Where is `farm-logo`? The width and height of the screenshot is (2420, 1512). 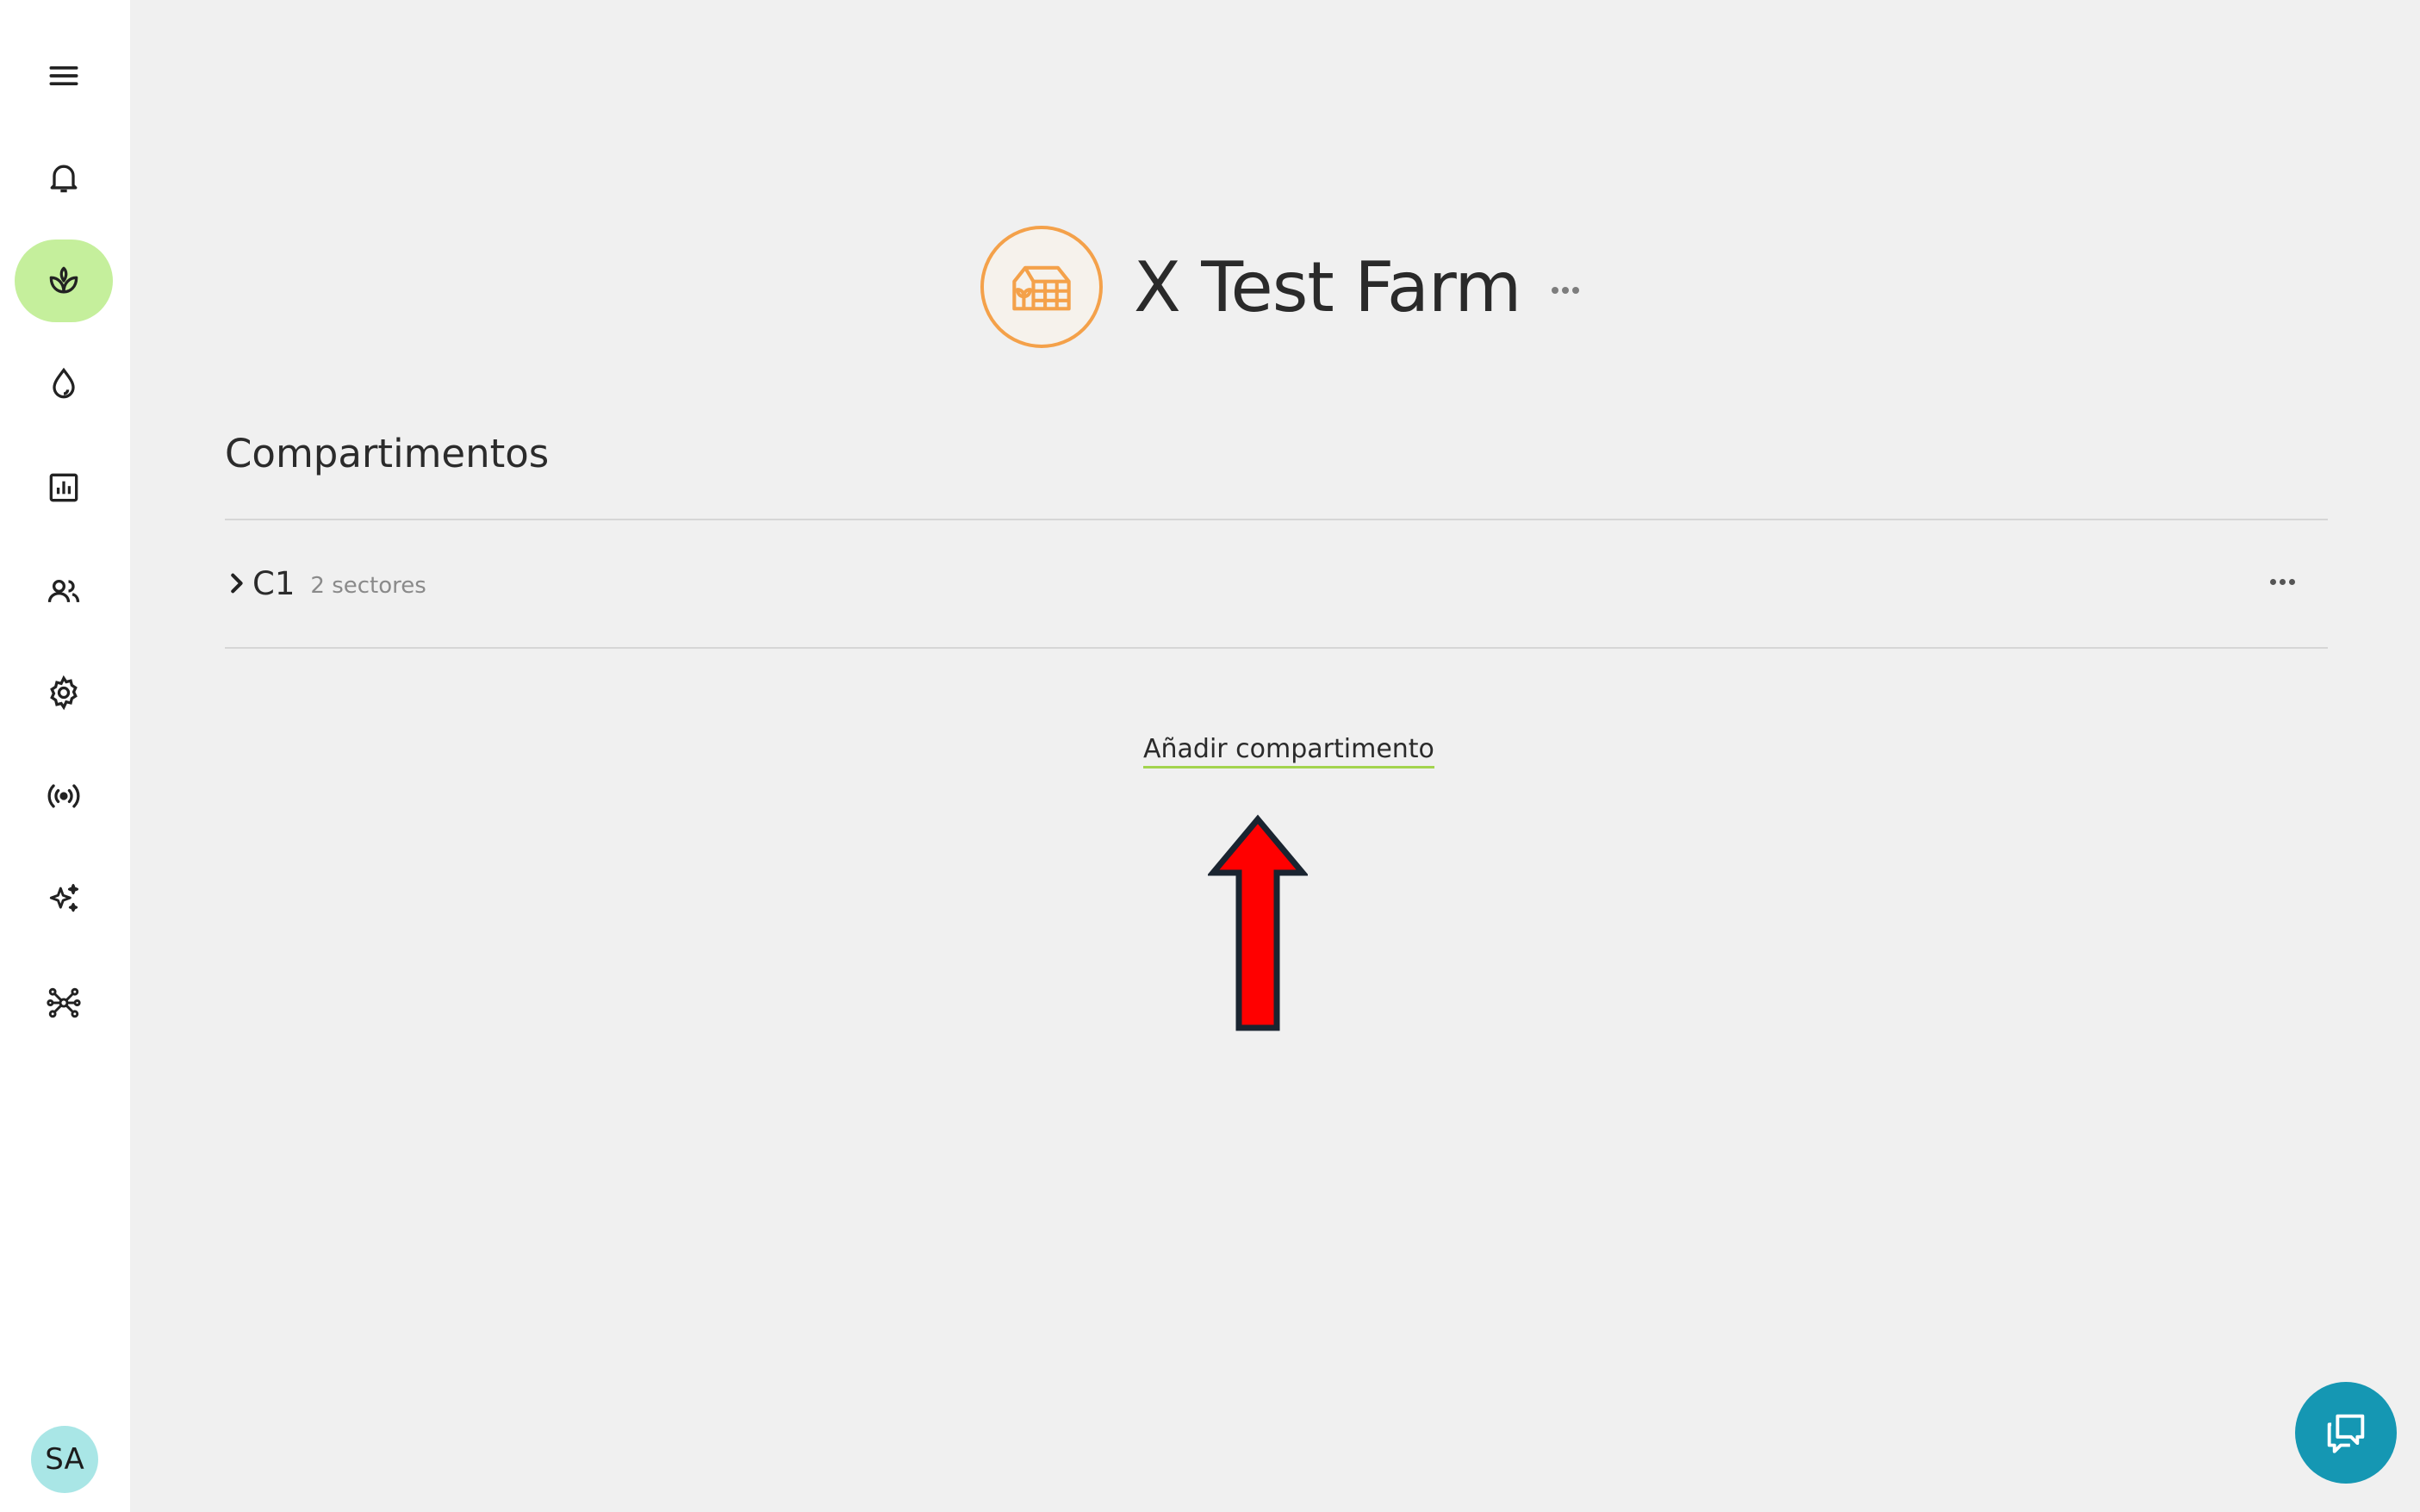
farm-logo is located at coordinates (1041, 287).